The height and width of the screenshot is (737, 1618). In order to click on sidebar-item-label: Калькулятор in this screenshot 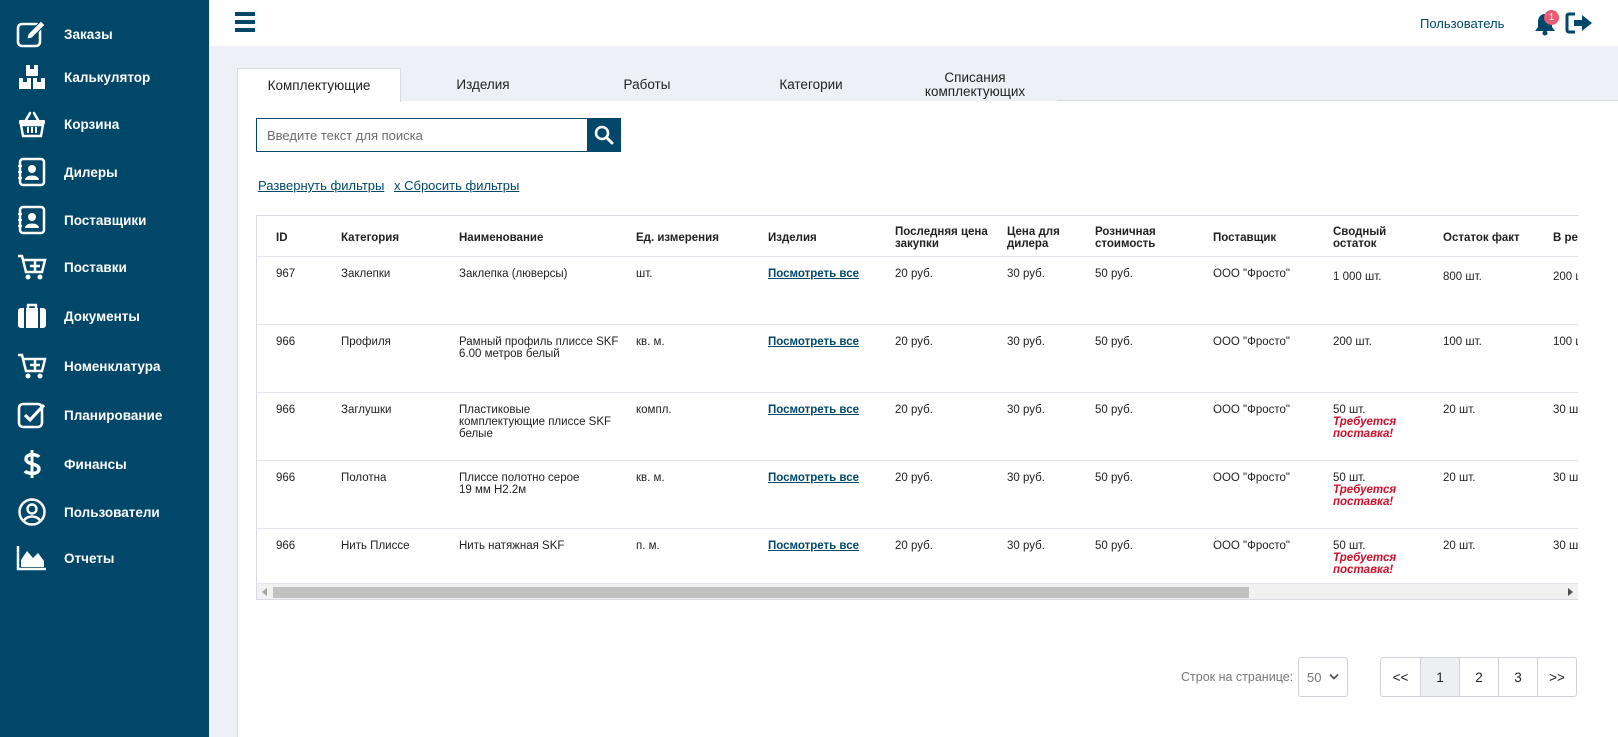, I will do `click(107, 77)`.